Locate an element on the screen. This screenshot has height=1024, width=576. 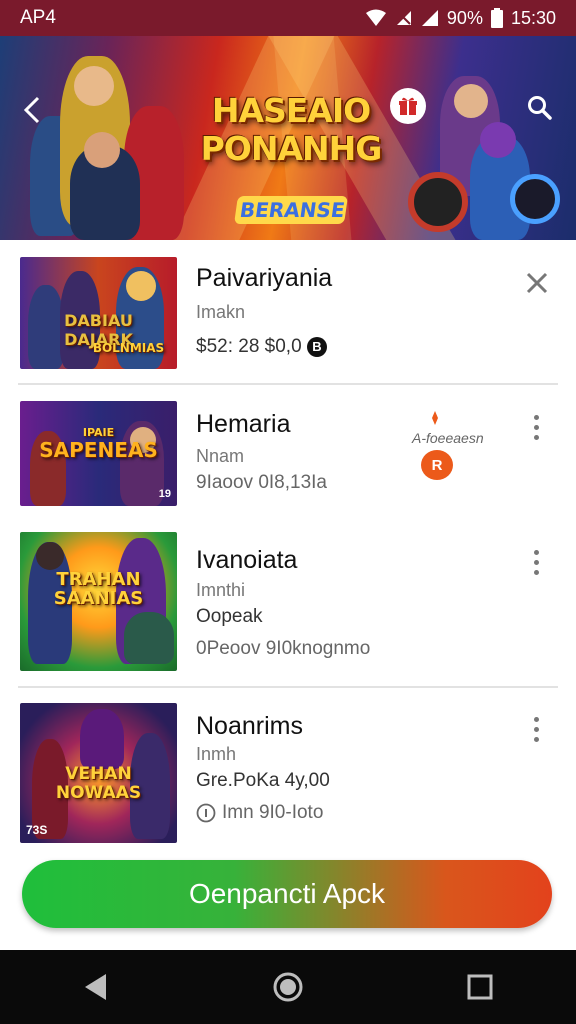
search-icon is located at coordinates (540, 108).